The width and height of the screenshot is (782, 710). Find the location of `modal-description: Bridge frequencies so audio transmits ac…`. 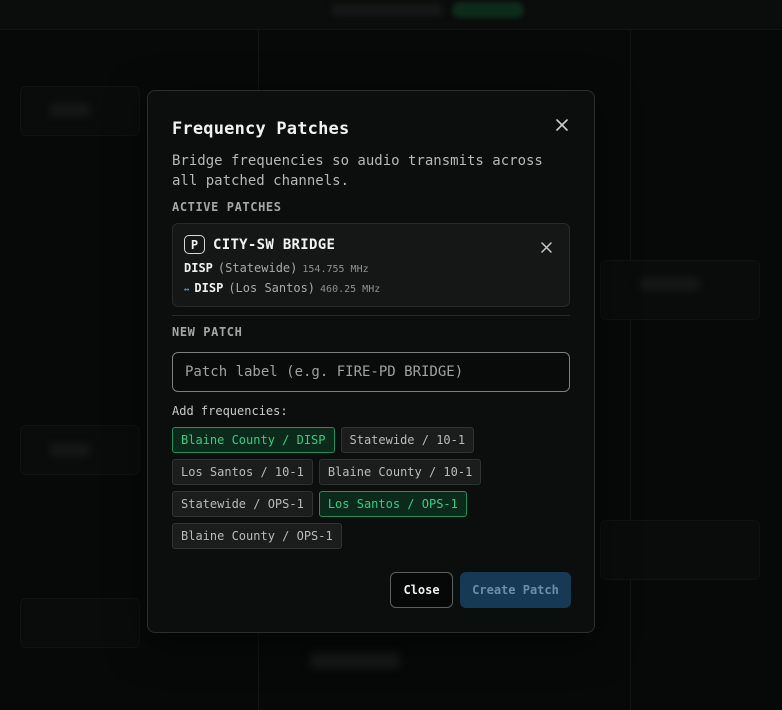

modal-description: Bridge frequencies so audio transmits ac… is located at coordinates (357, 171).